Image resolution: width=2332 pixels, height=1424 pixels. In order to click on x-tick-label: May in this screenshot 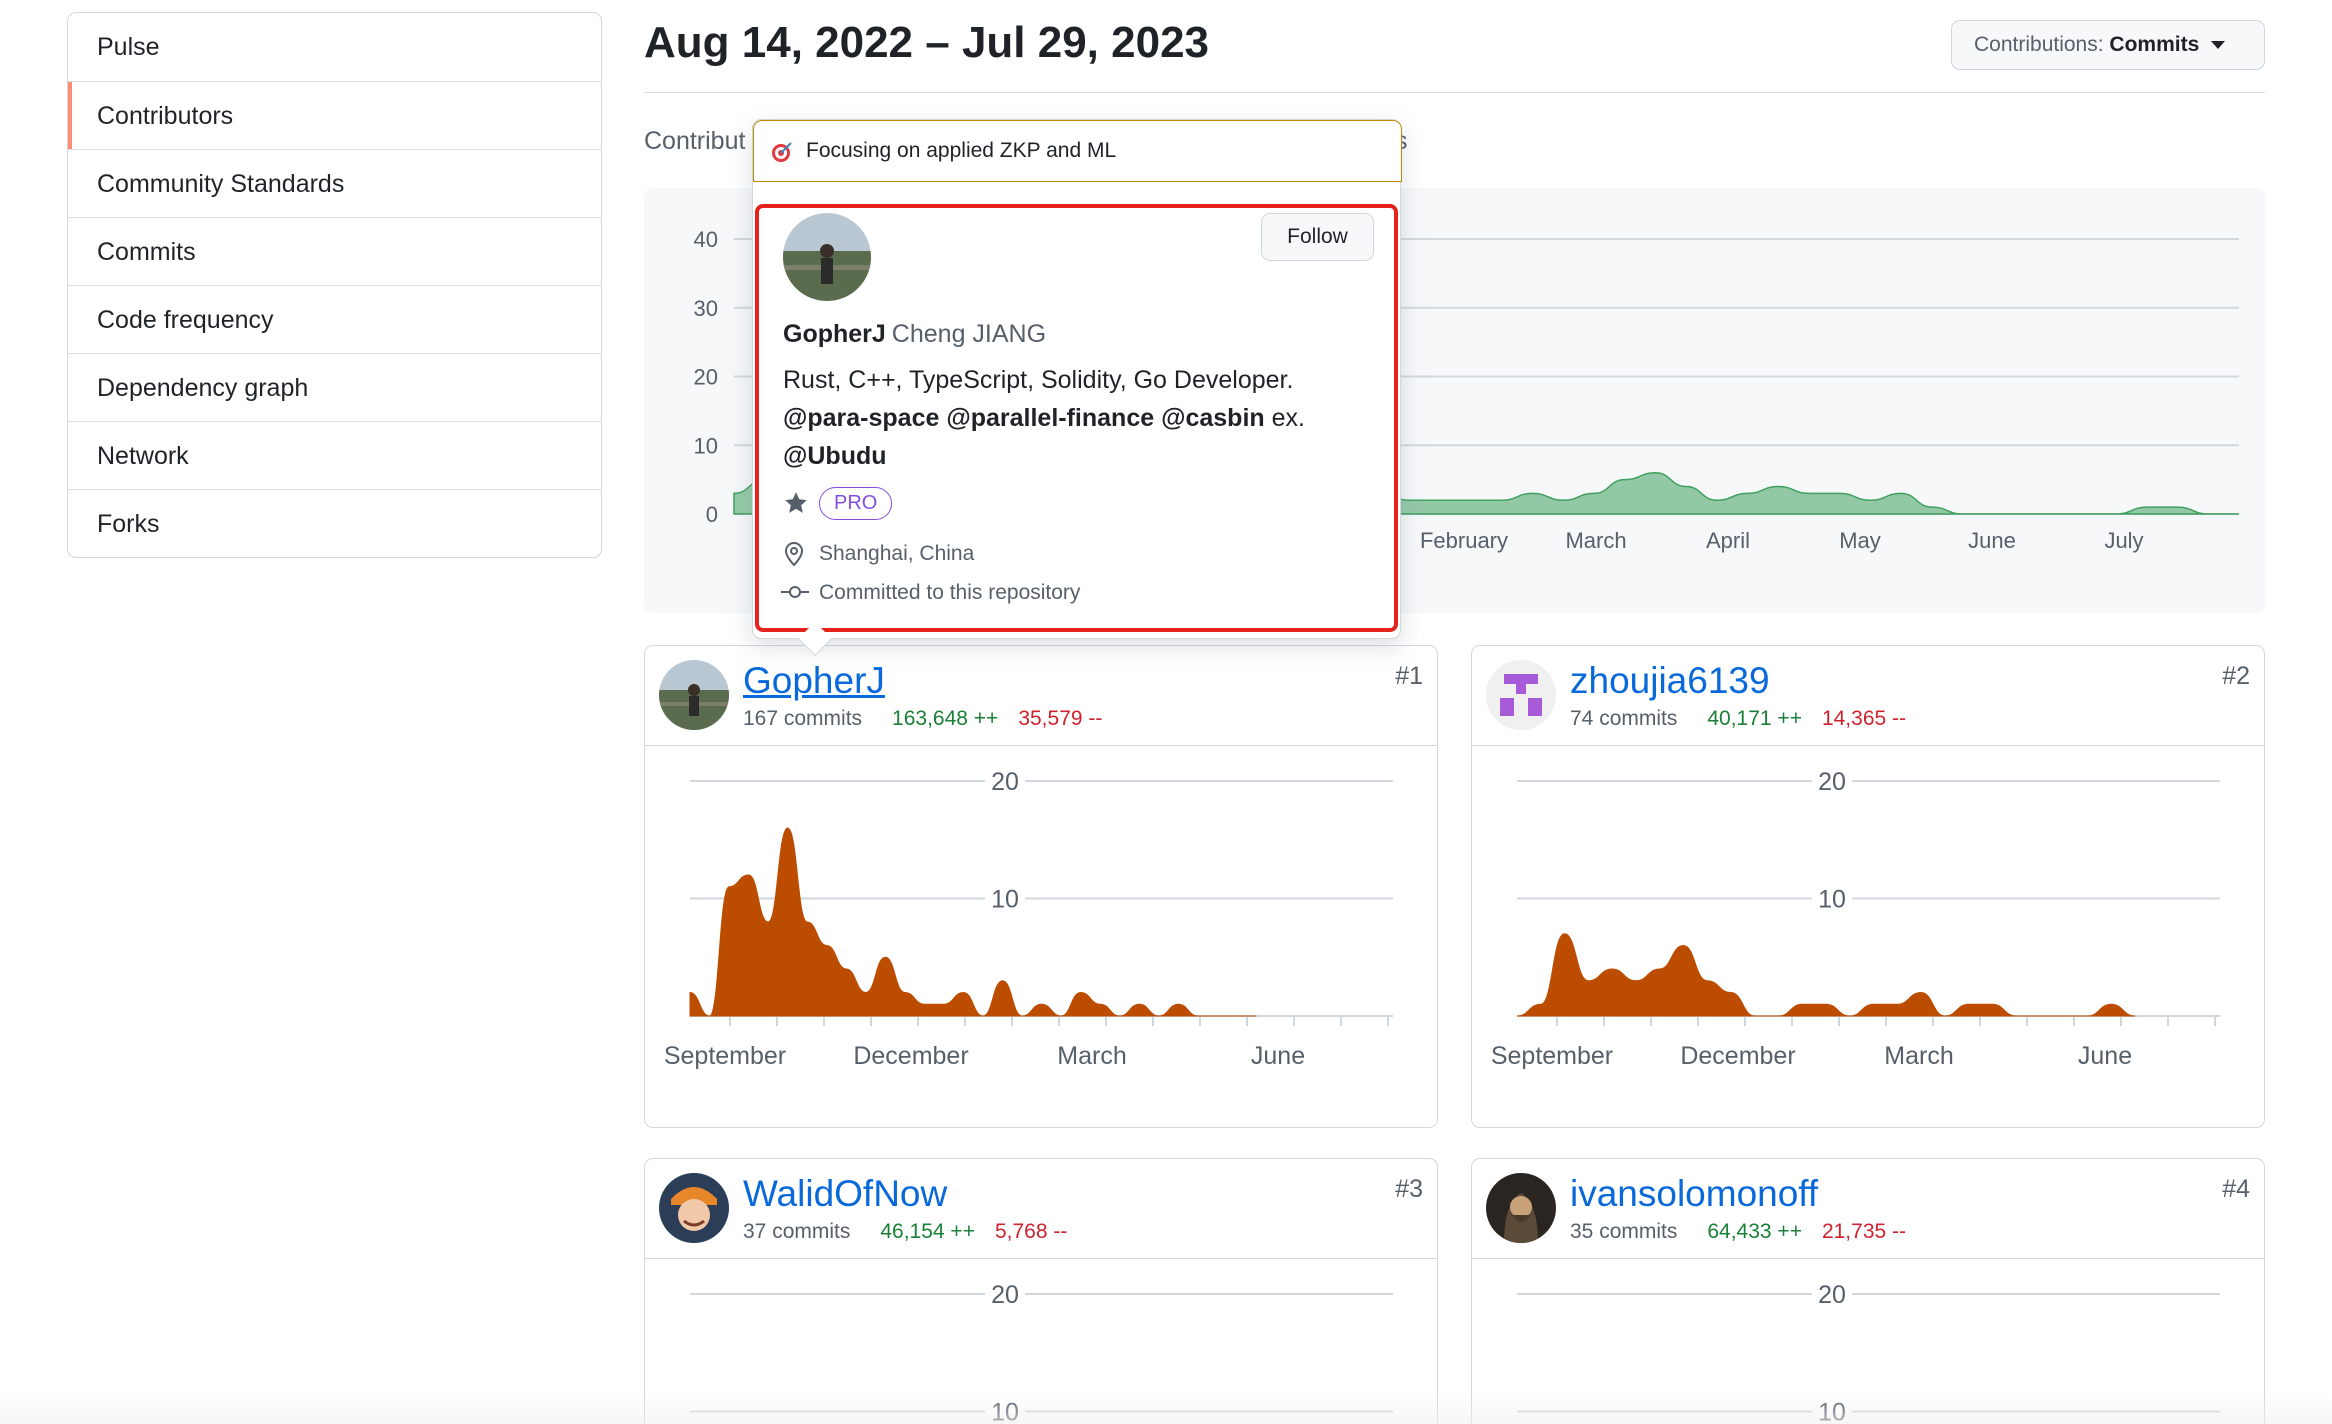, I will do `click(1860, 540)`.